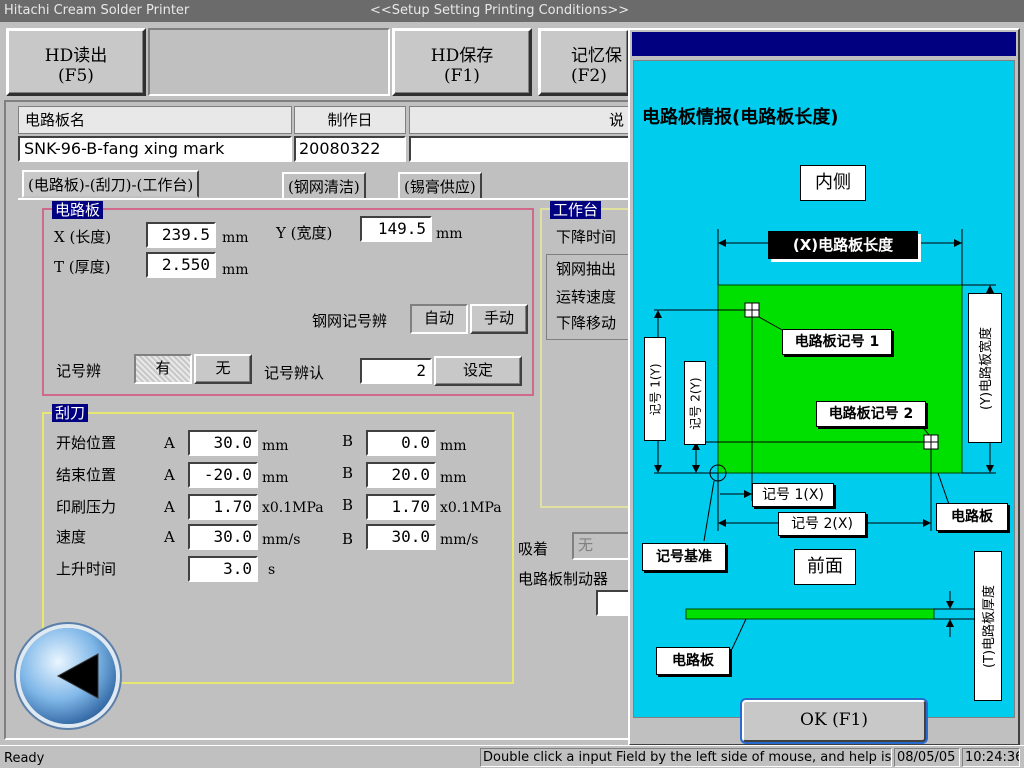  What do you see at coordinates (601, 546) in the screenshot?
I see `suction-select: 无` at bounding box center [601, 546].